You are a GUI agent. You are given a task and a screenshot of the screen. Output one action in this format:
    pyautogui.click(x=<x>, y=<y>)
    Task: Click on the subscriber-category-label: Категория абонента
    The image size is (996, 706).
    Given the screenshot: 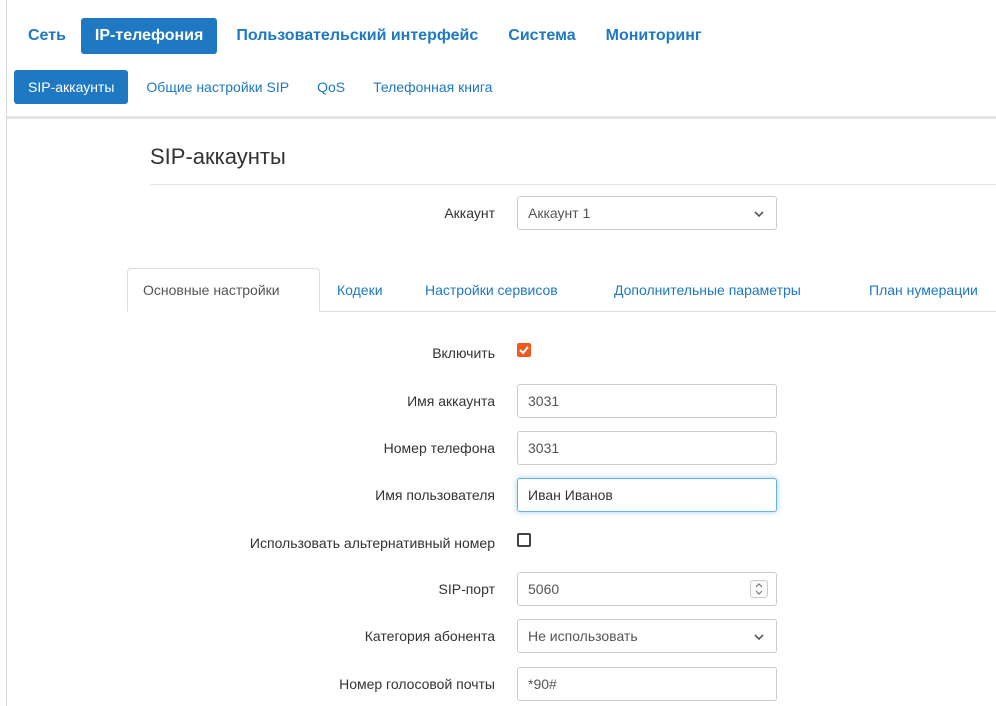 What is the action you would take?
    pyautogui.click(x=429, y=636)
    